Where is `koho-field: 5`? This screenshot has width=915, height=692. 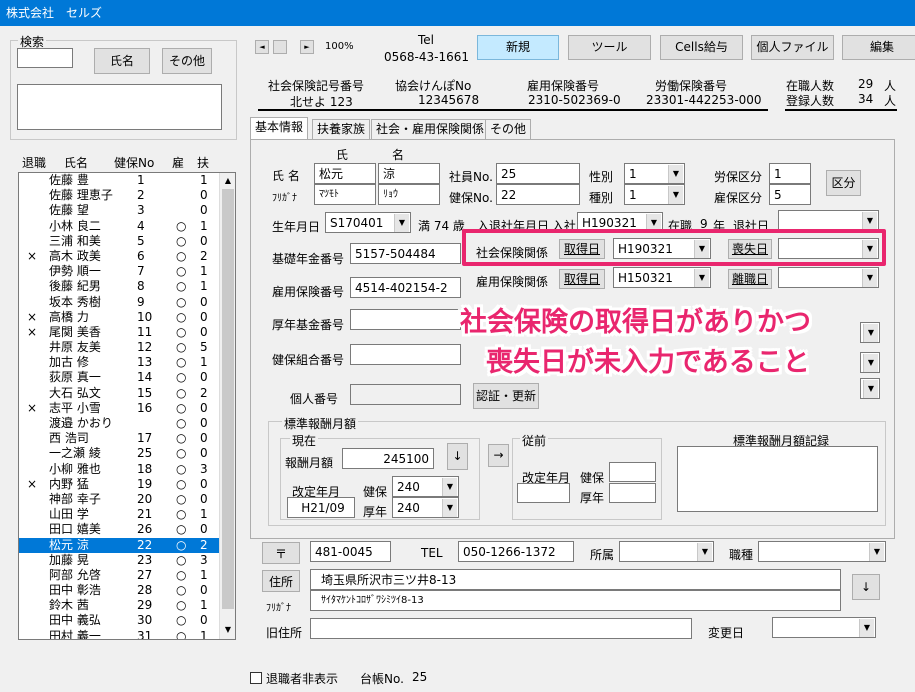
koho-field: 5 is located at coordinates (790, 194).